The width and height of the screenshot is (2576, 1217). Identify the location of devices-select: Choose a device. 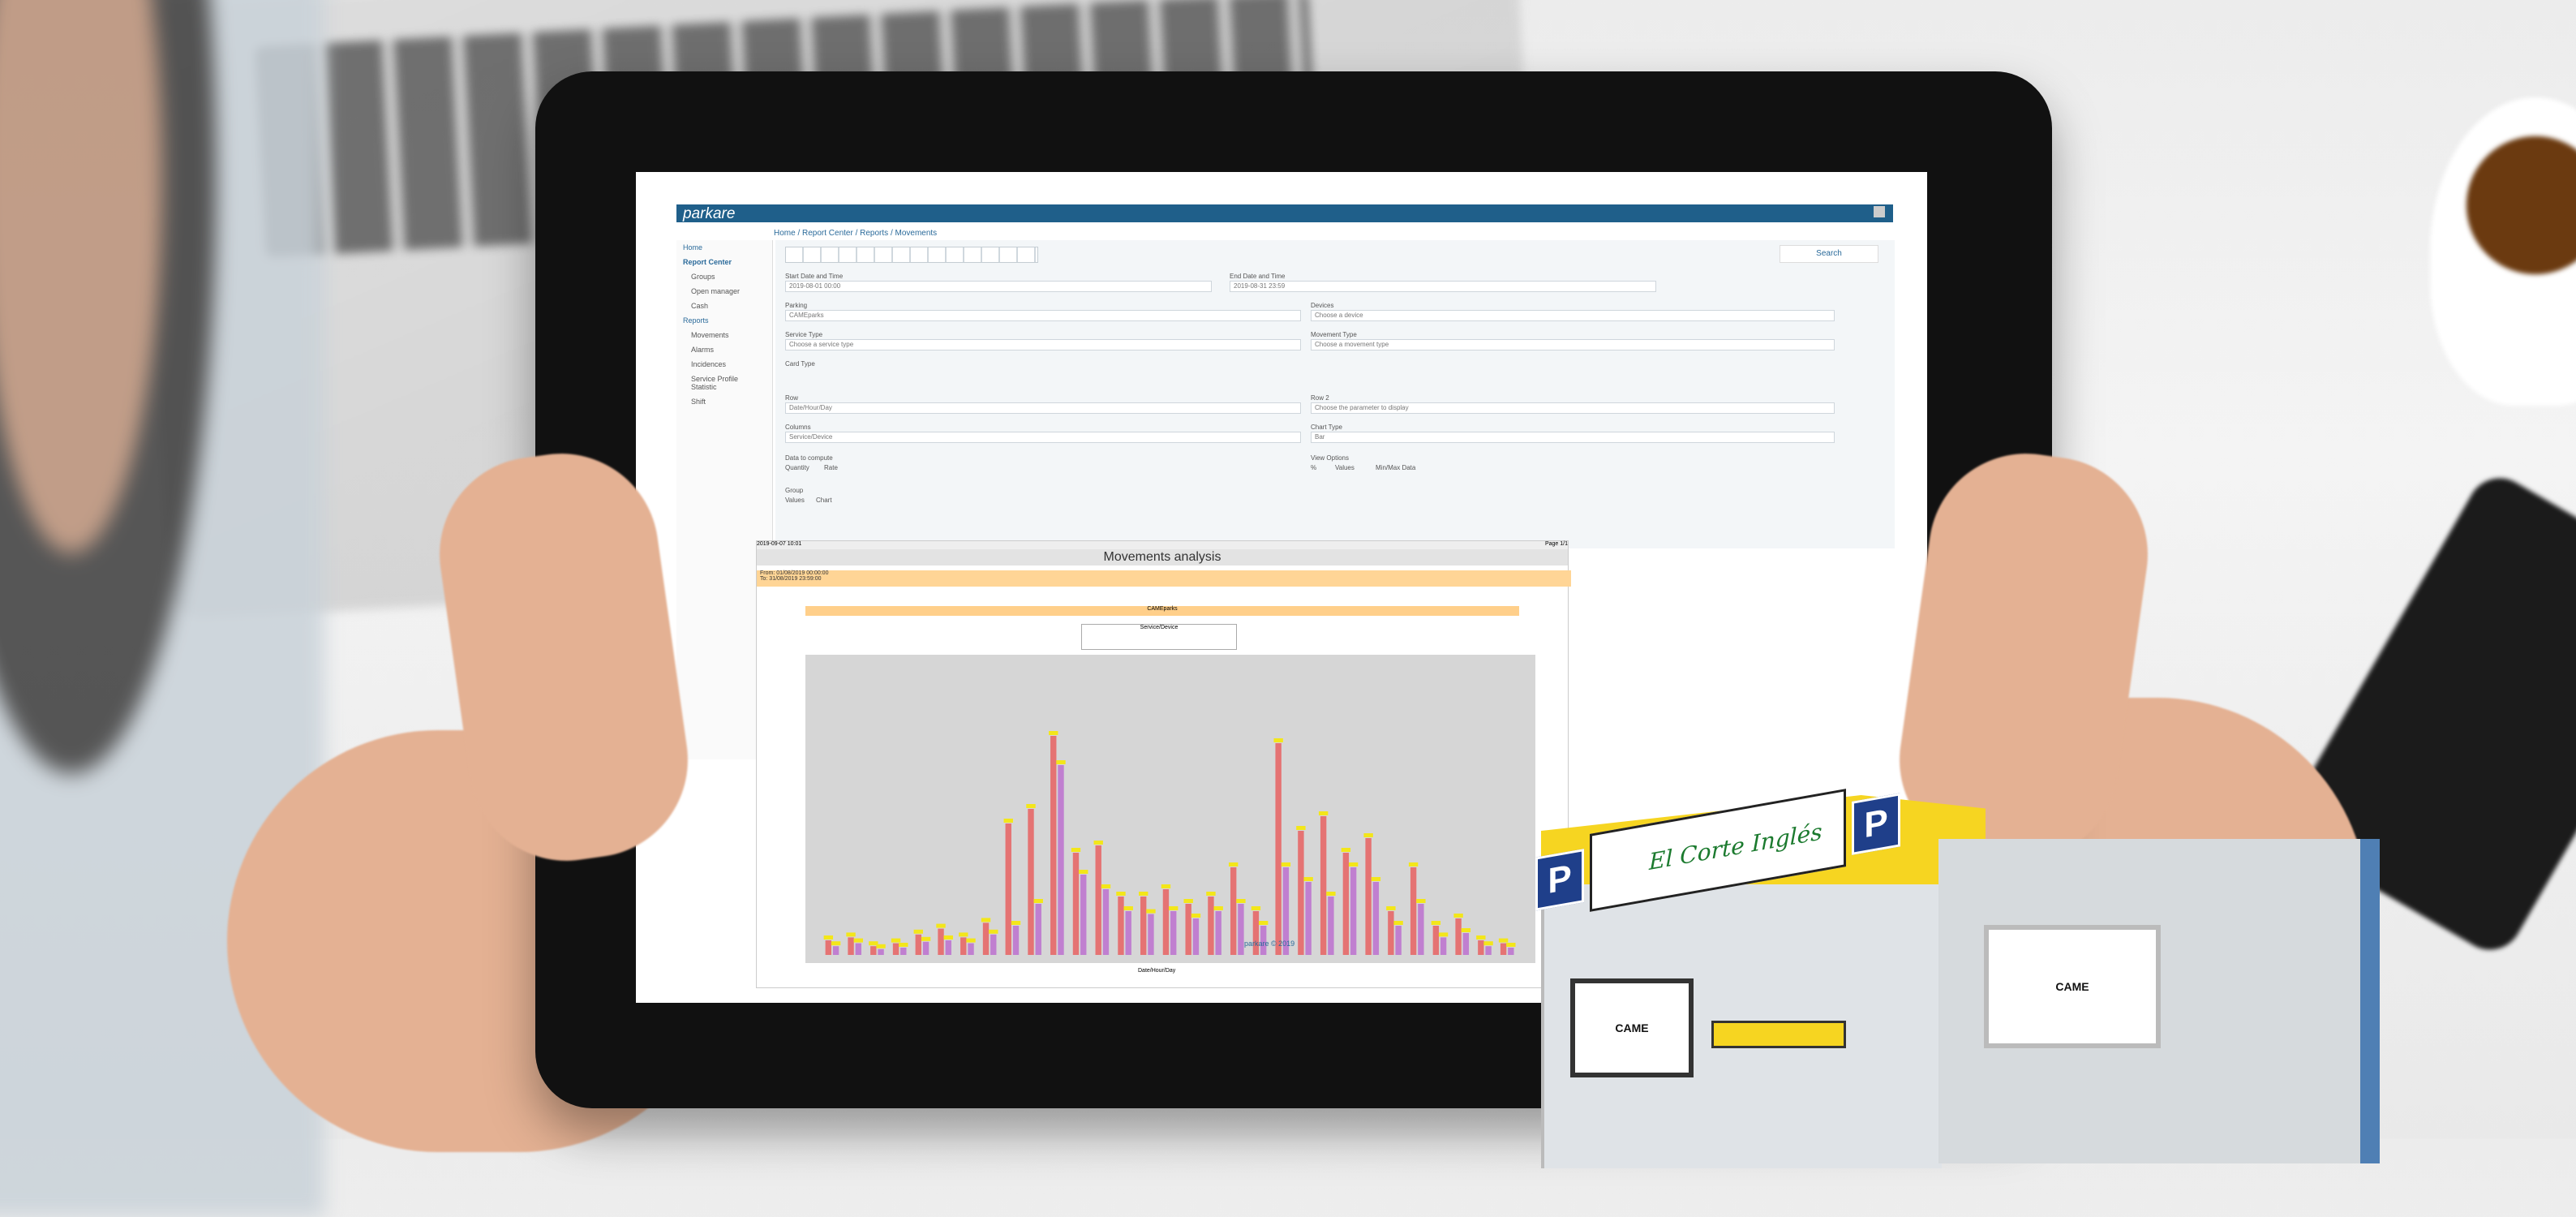
(1573, 315).